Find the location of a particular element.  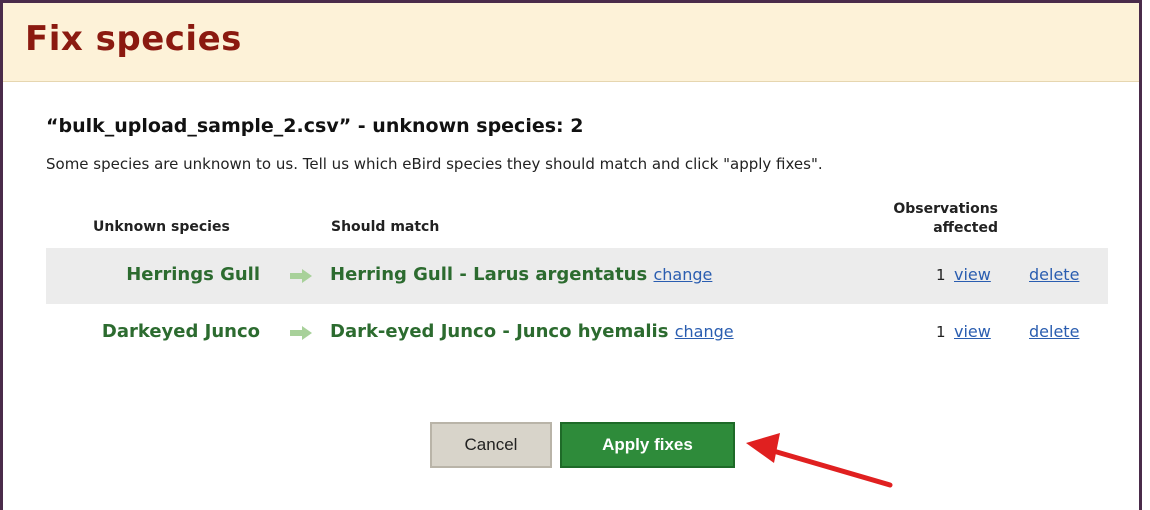

column-header-observations: Observations affected is located at coordinates (945, 219).